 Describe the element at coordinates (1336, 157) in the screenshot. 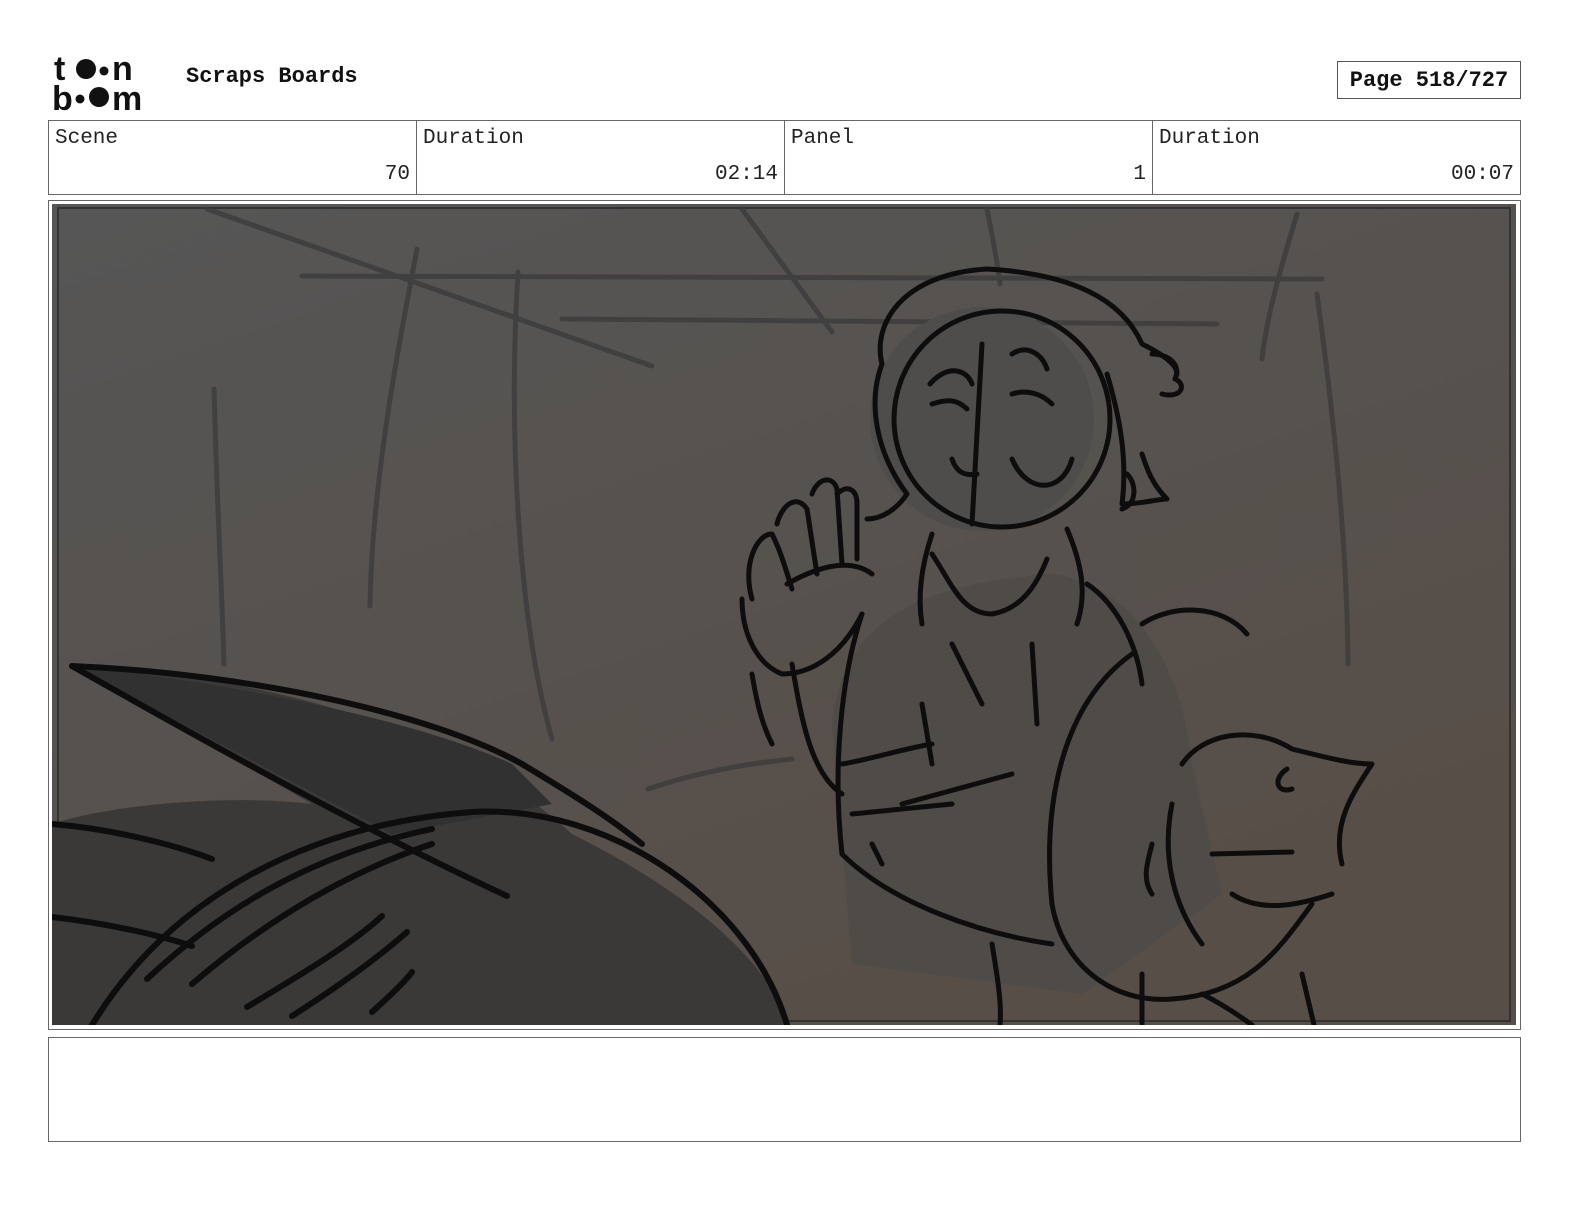

I see `panel-duration-cell: Duration 00:07` at that location.